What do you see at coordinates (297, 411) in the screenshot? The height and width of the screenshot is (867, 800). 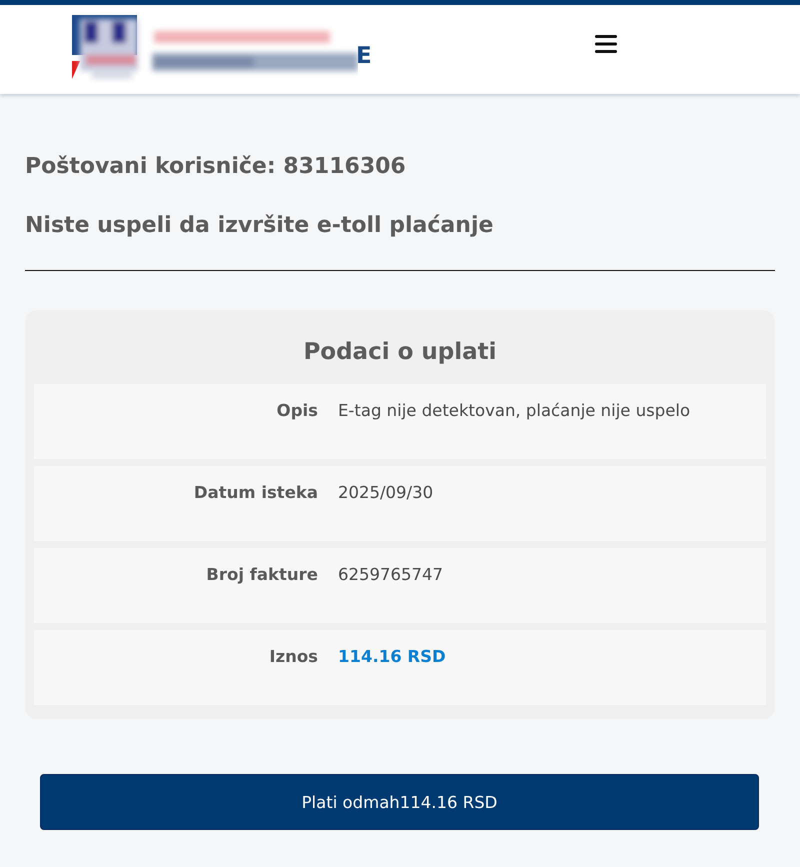 I see `detail-label: Opis` at bounding box center [297, 411].